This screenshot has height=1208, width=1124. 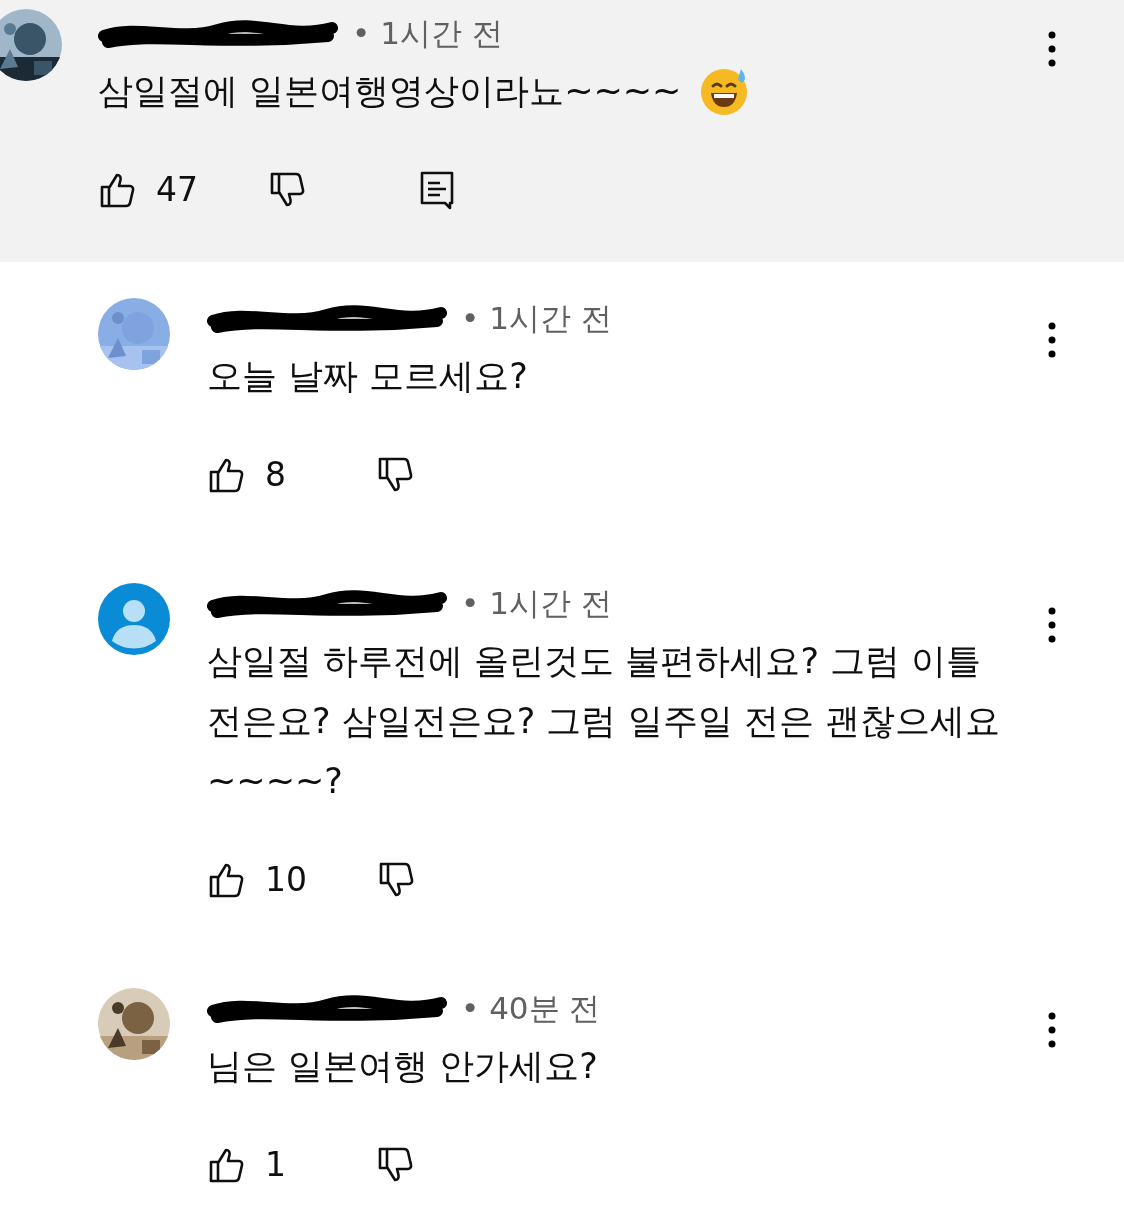 What do you see at coordinates (257, 880) in the screenshot?
I see `like-button: 10` at bounding box center [257, 880].